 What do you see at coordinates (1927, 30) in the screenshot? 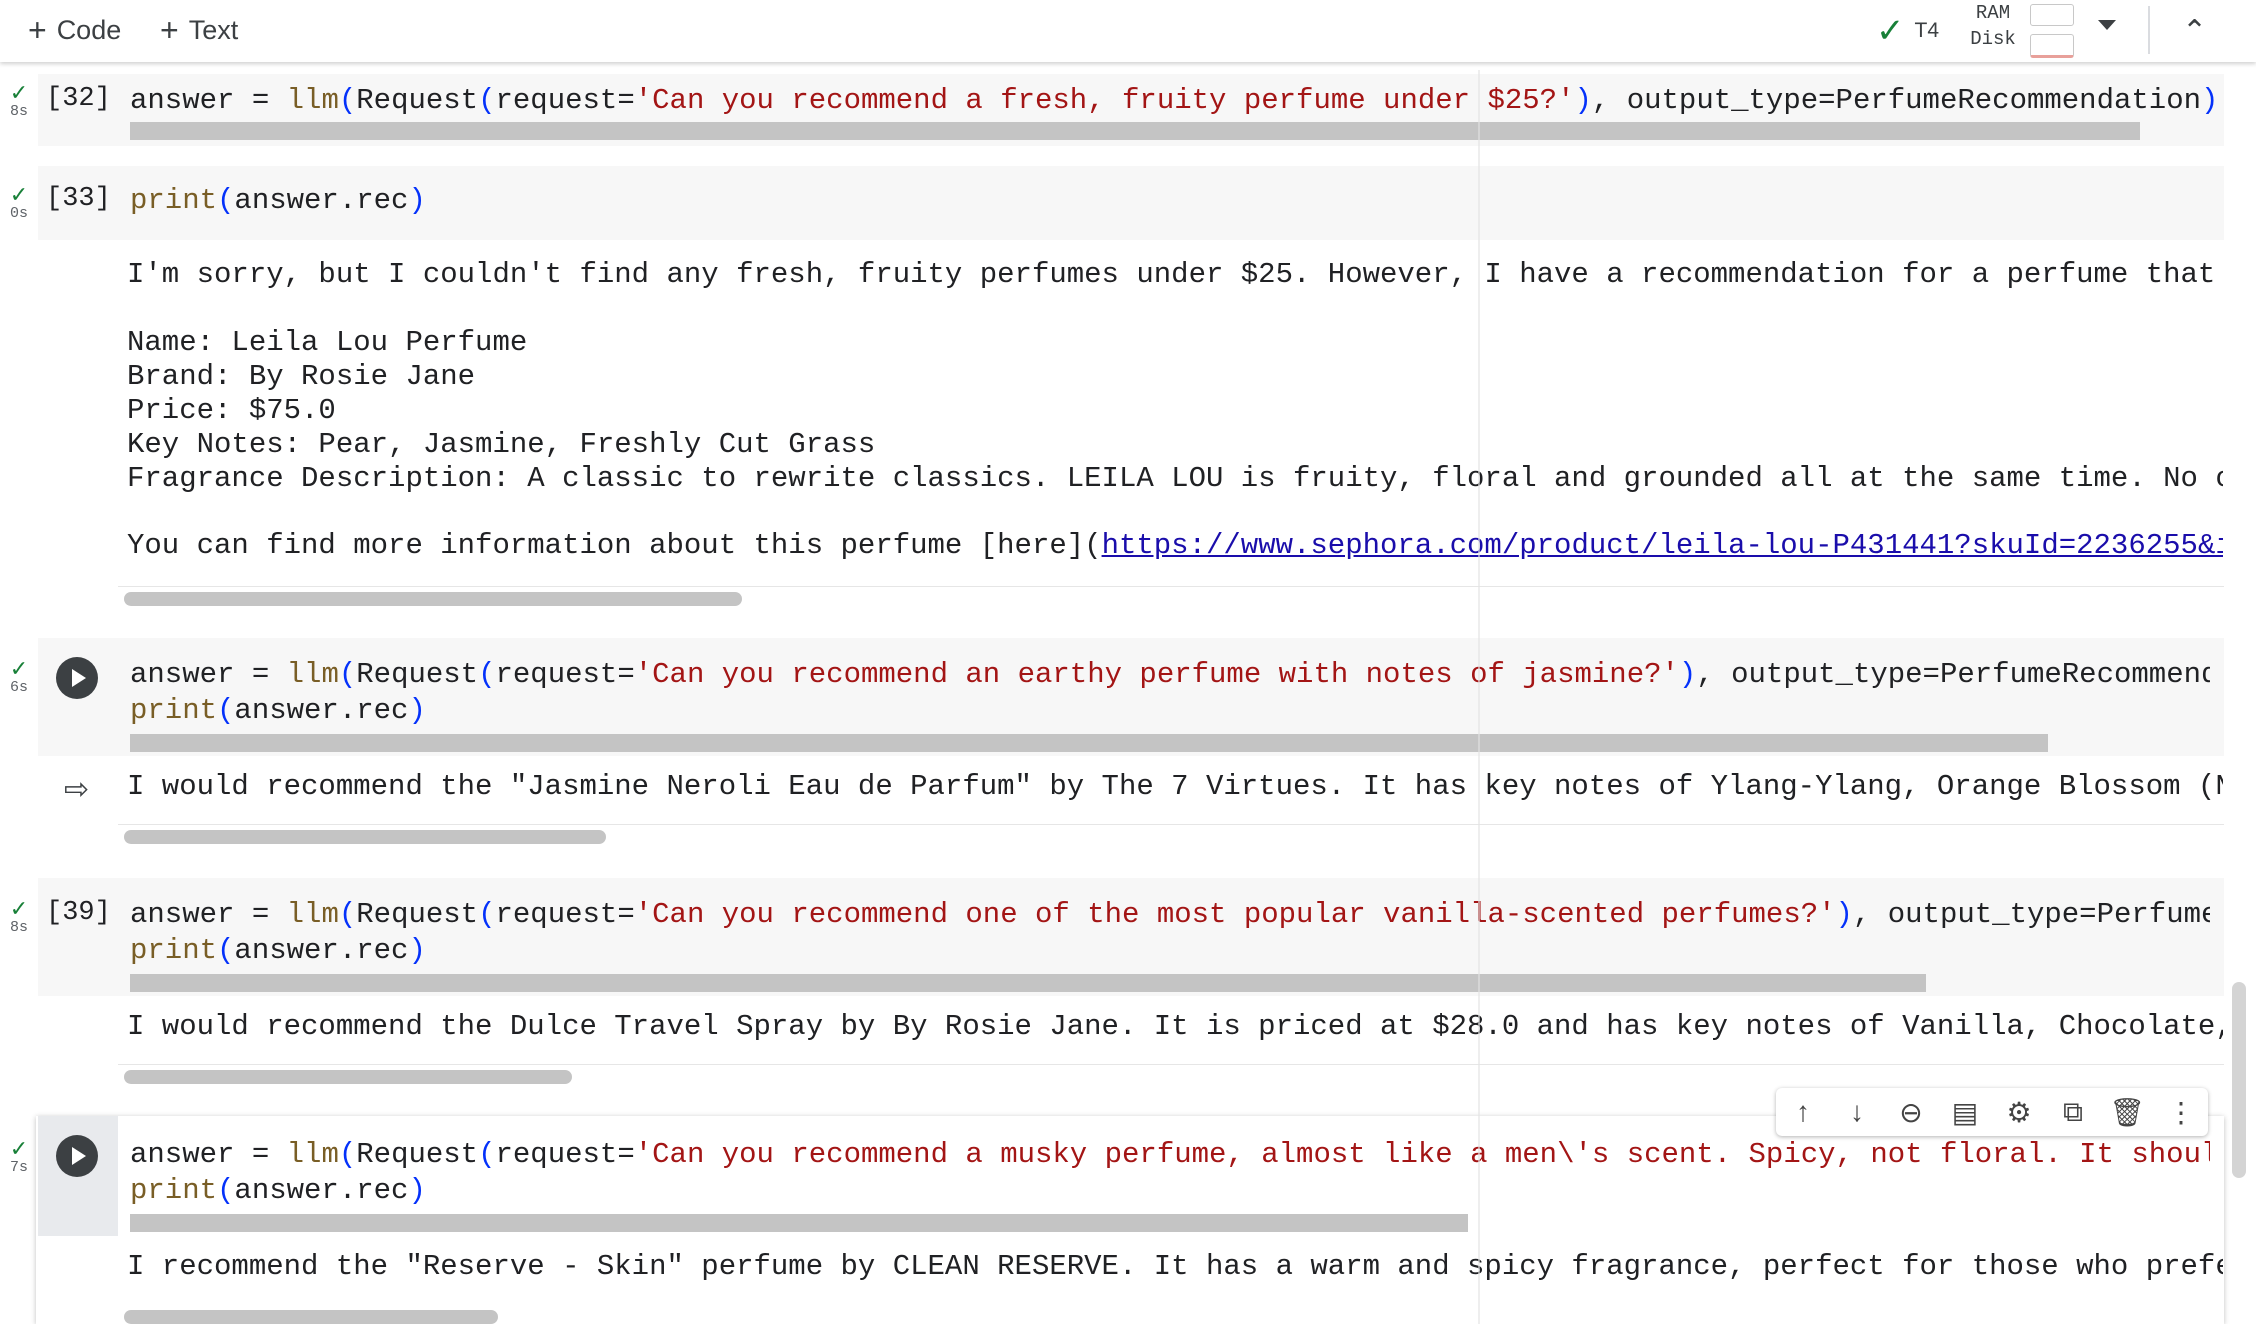
I see `runtime-type: T4` at bounding box center [1927, 30].